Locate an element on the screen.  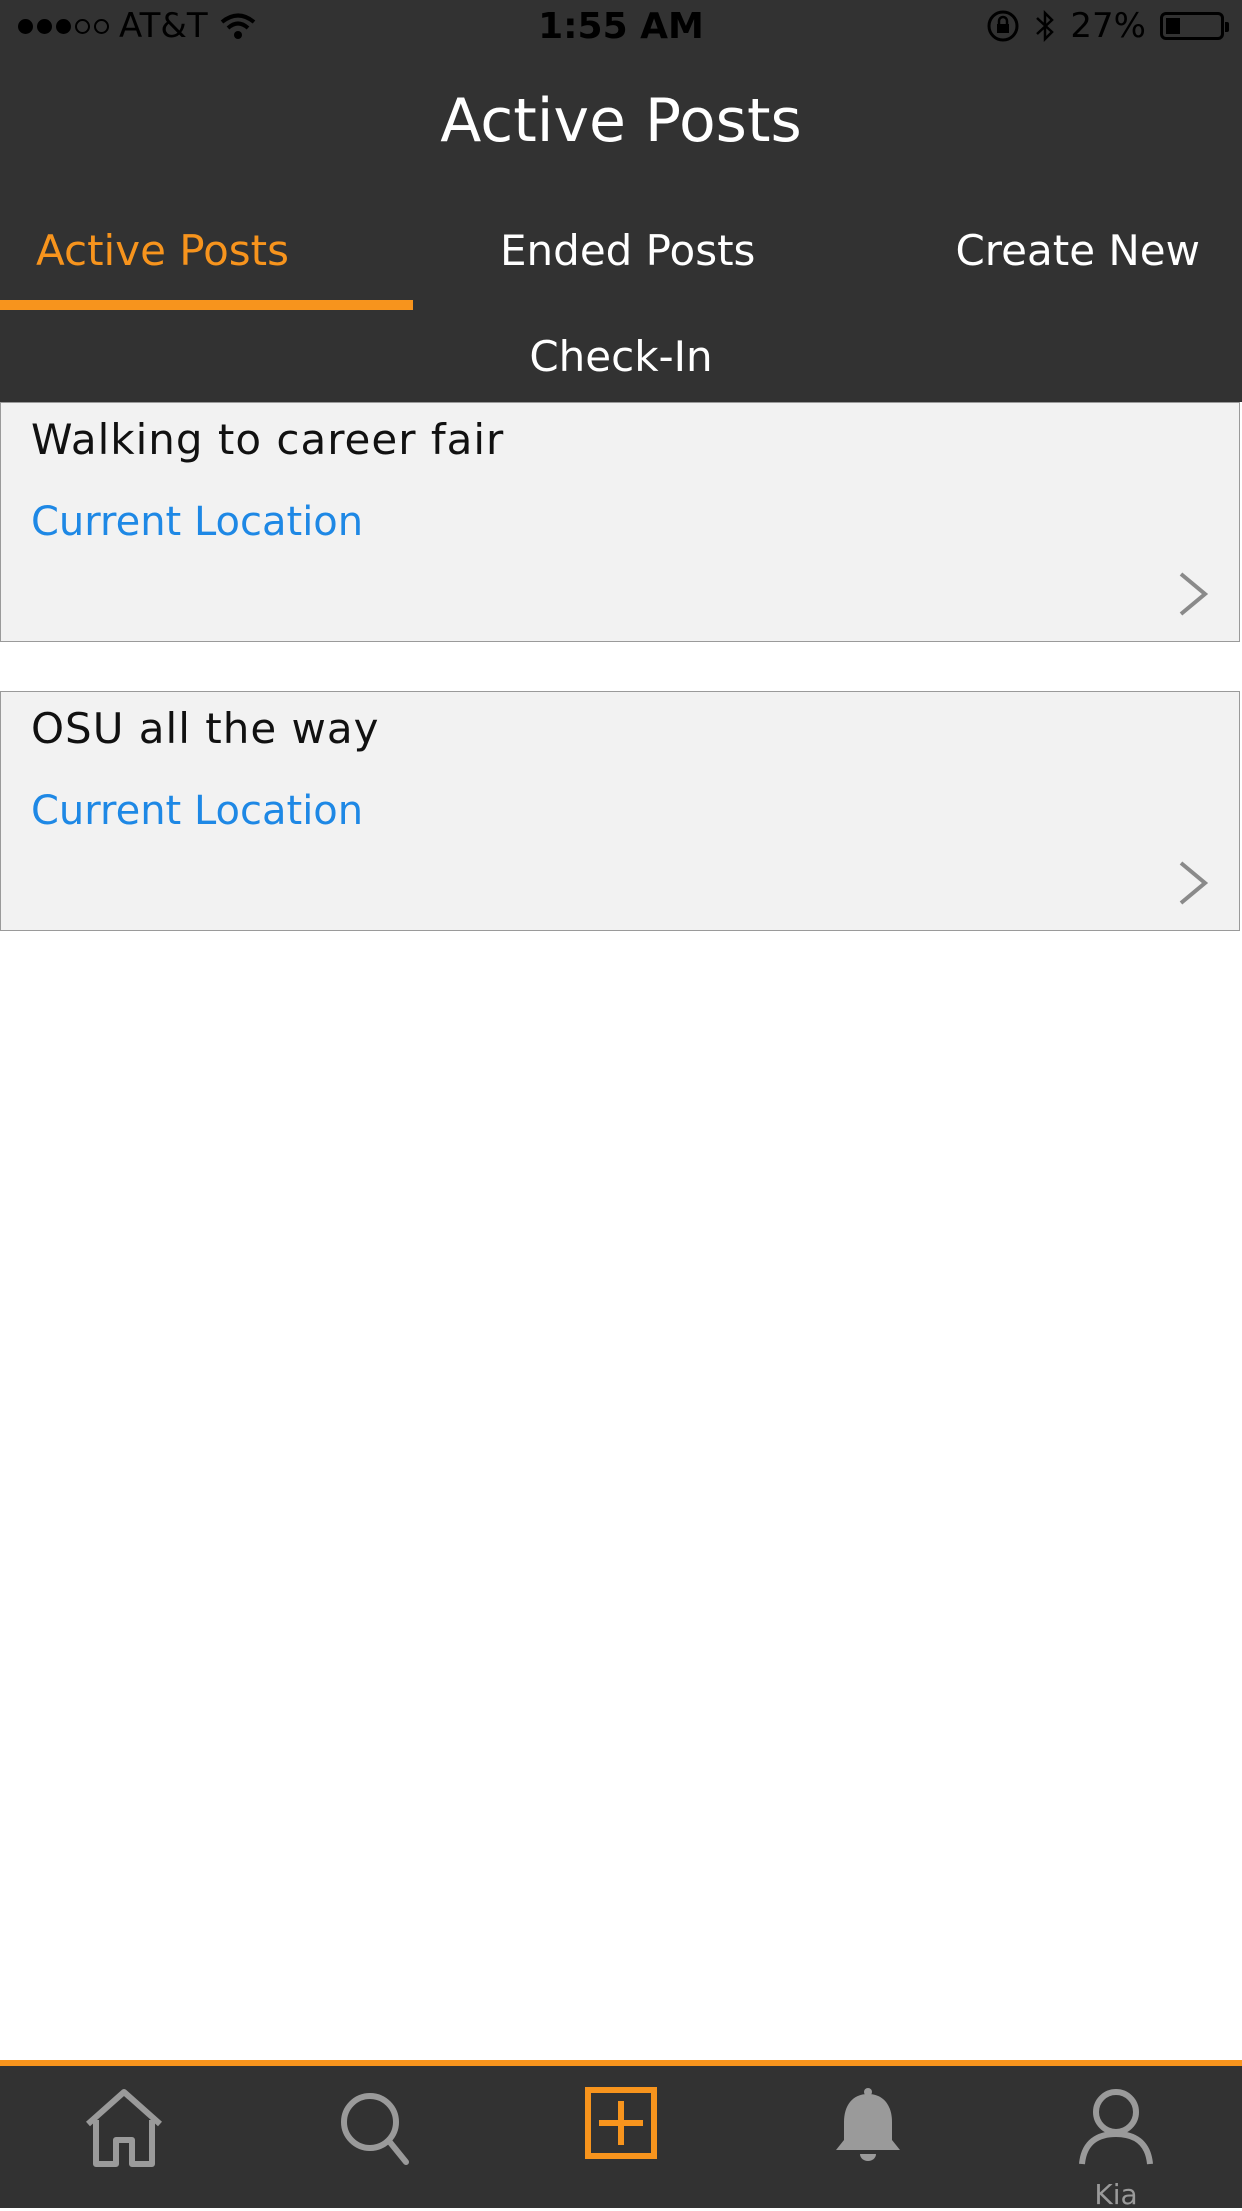
bell-icon is located at coordinates (868, 2124).